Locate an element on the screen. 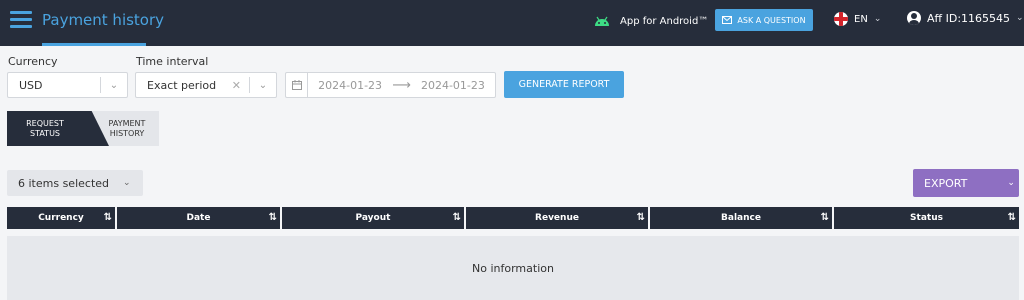 The image size is (1024, 300). empty-state-text: No information is located at coordinates (513, 268).